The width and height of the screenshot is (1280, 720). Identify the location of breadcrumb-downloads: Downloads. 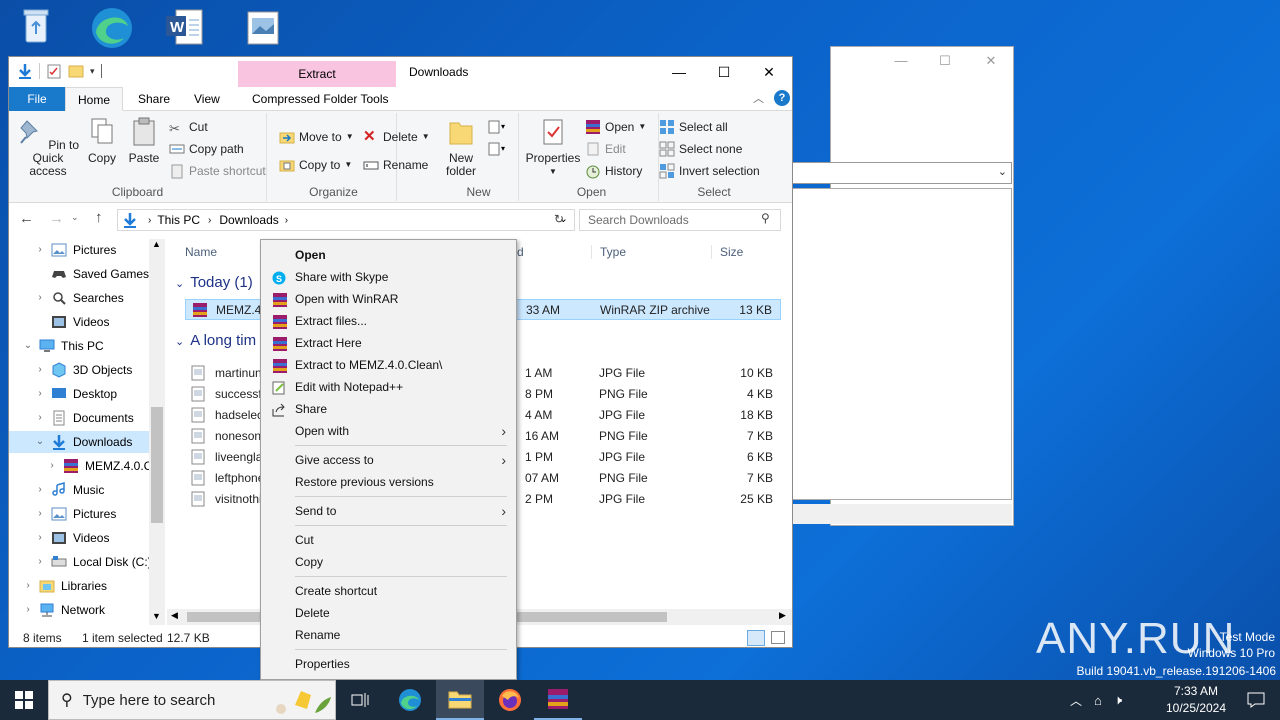
(248, 220).